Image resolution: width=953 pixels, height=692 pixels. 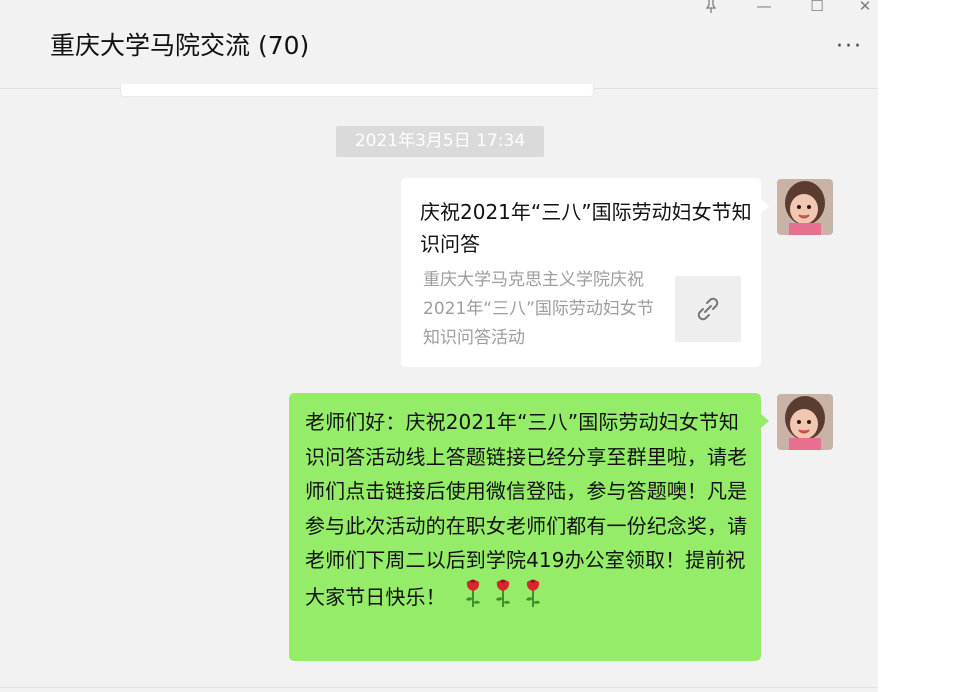 What do you see at coordinates (864, 8) in the screenshot?
I see `close-button: ✕` at bounding box center [864, 8].